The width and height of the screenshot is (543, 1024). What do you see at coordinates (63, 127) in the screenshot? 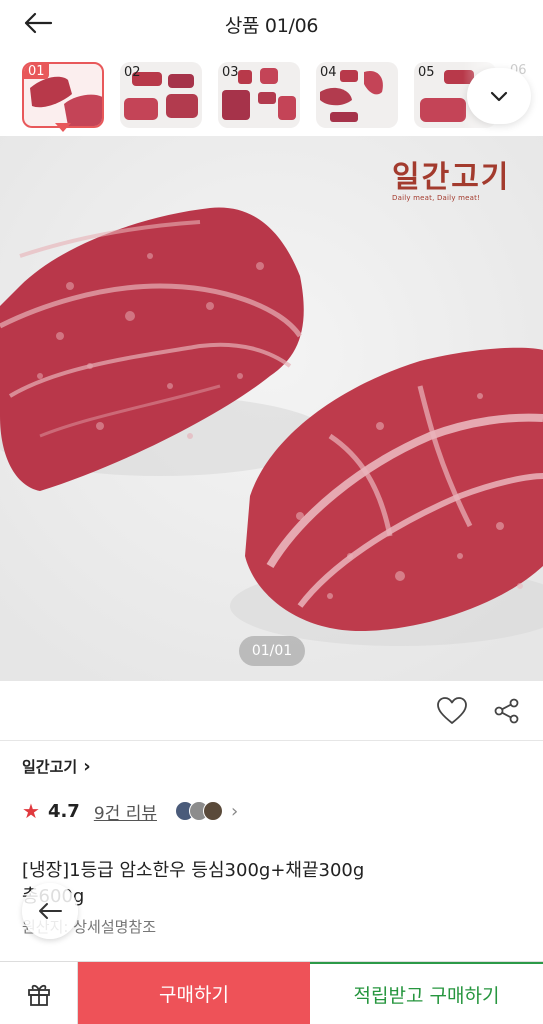
I see `active-thumbnail-indicator` at bounding box center [63, 127].